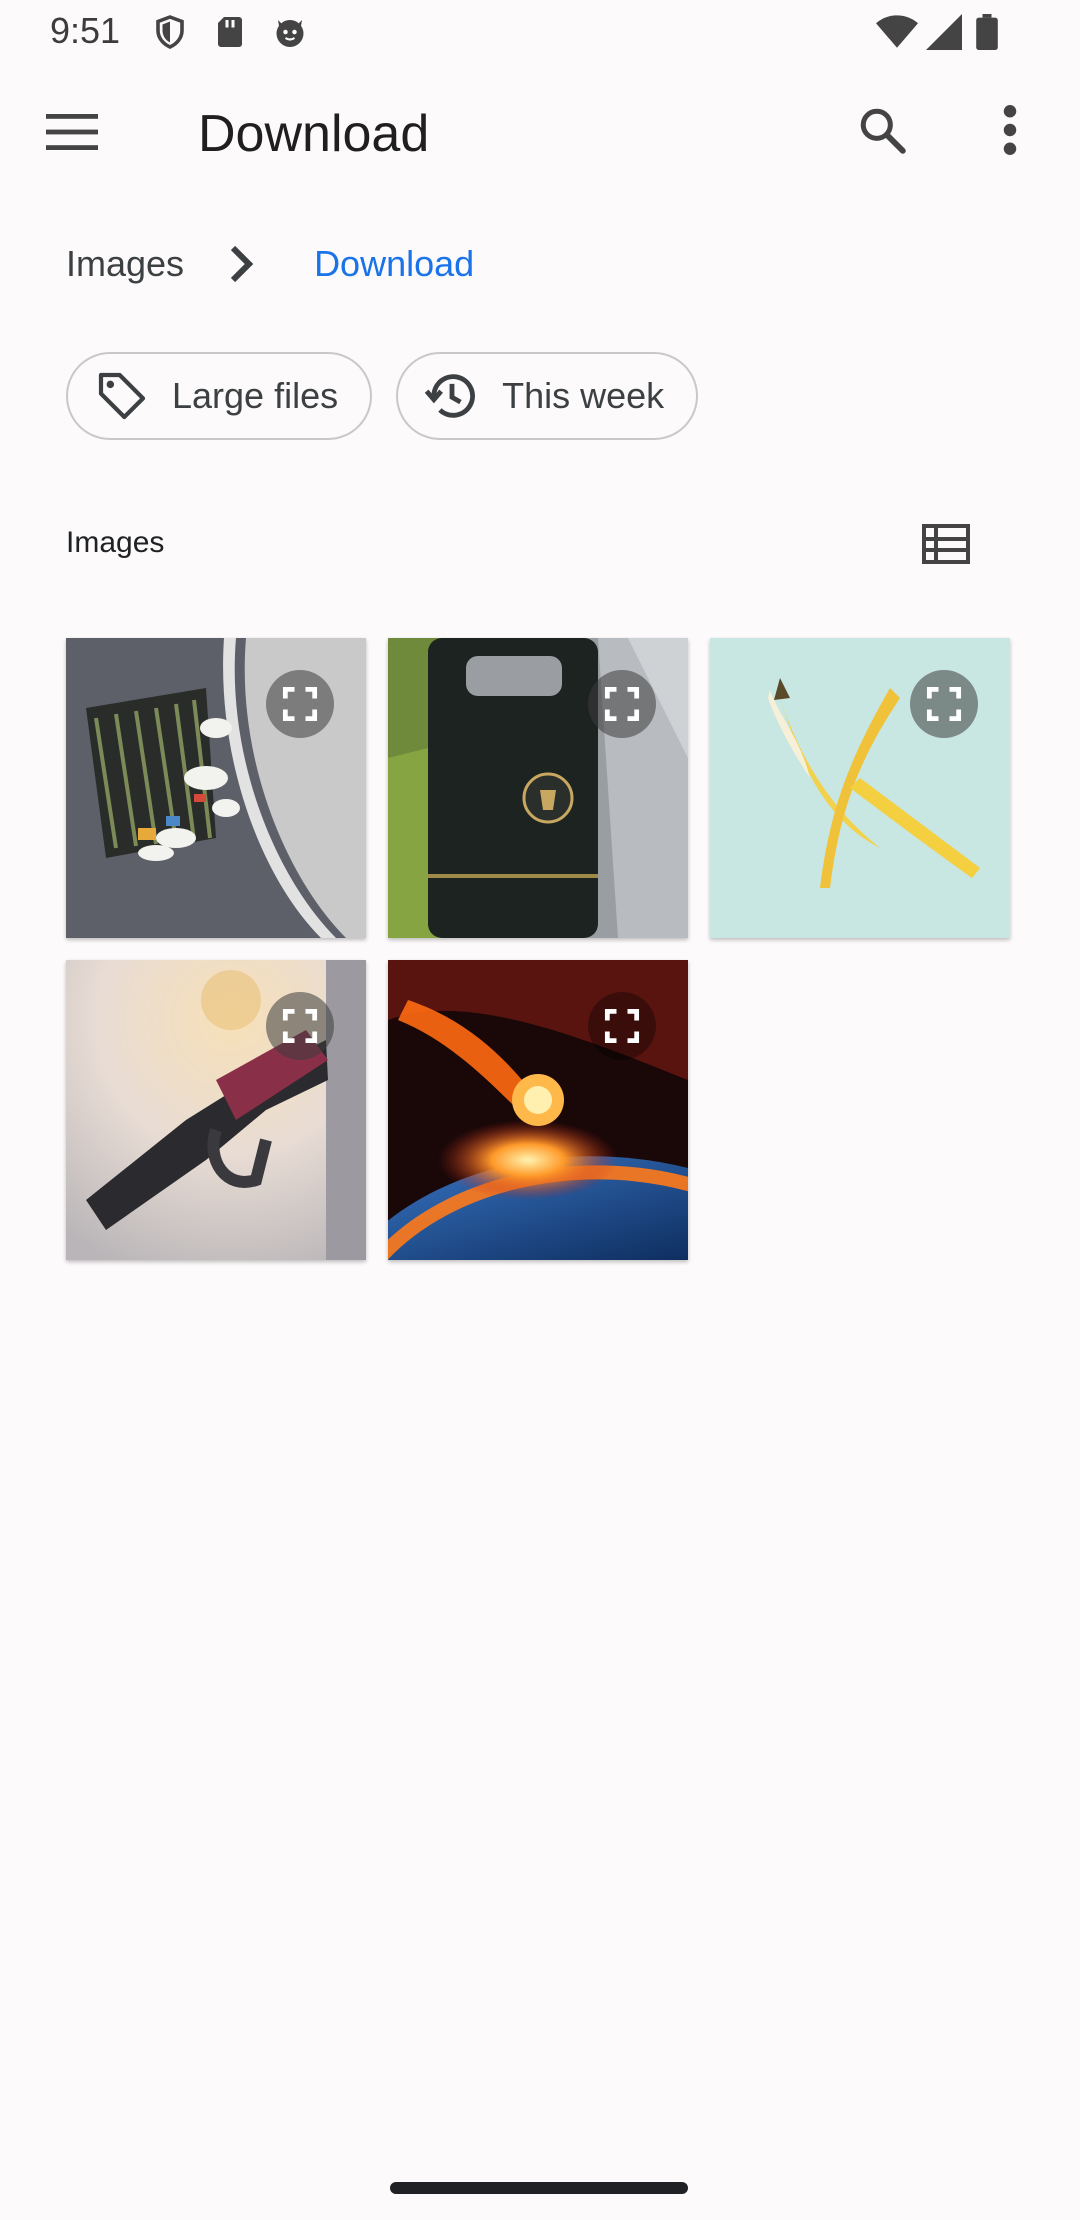 The image size is (1080, 2220). What do you see at coordinates (394, 264) in the screenshot?
I see `breadcrumb-item-download: Download` at bounding box center [394, 264].